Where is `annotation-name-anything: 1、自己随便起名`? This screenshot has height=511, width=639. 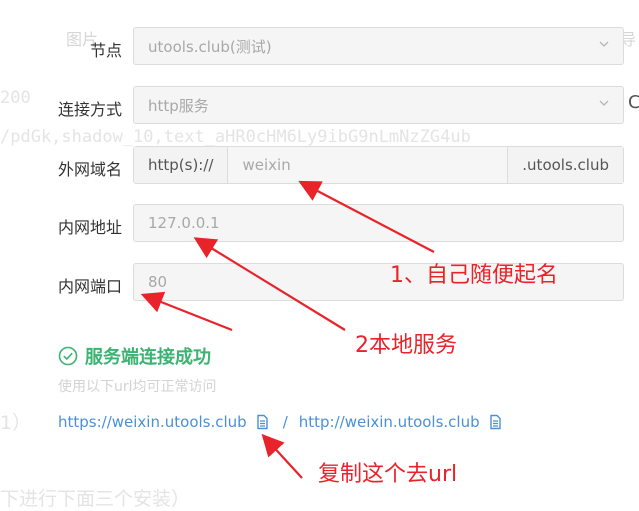 annotation-name-anything: 1、自己随便起名 is located at coordinates (474, 275).